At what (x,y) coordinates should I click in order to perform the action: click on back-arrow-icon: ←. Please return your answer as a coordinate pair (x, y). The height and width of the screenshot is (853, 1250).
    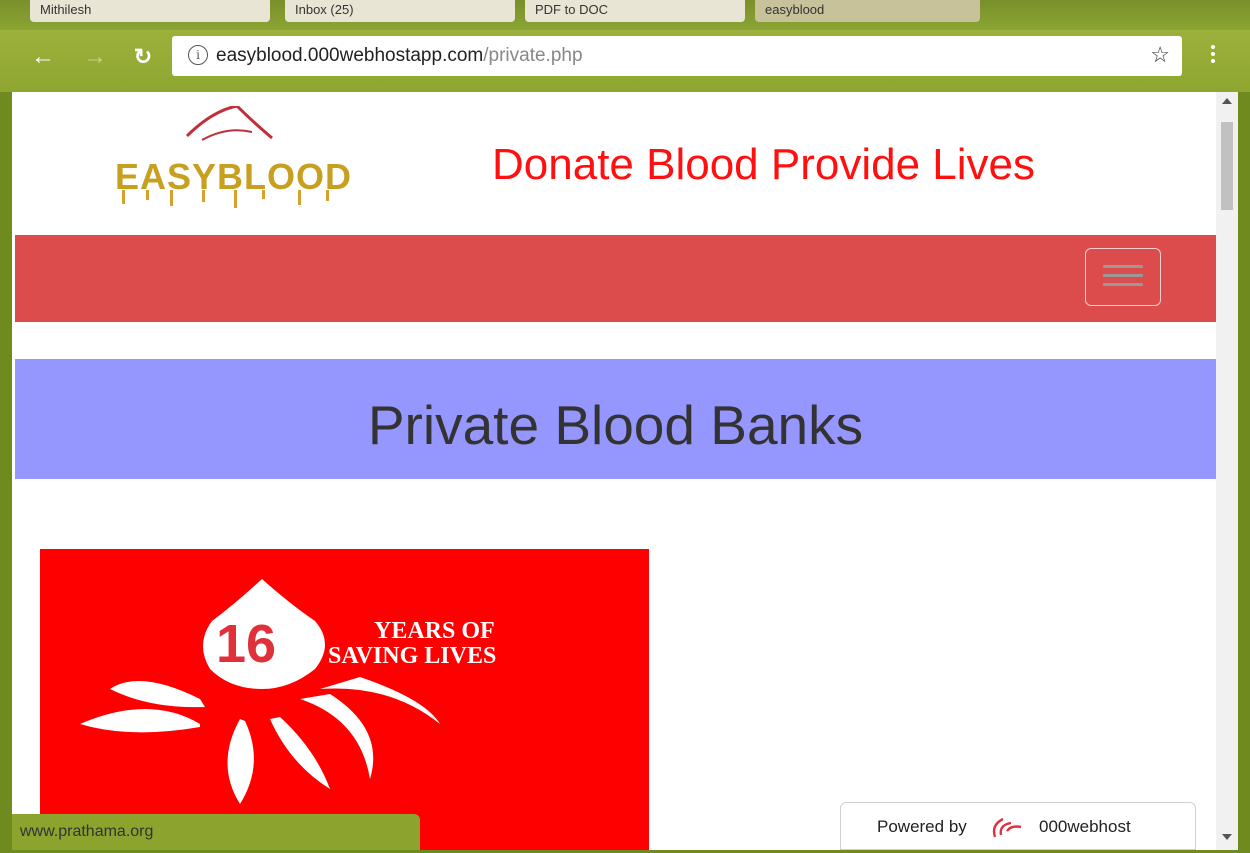
    Looking at the image, I should click on (43, 57).